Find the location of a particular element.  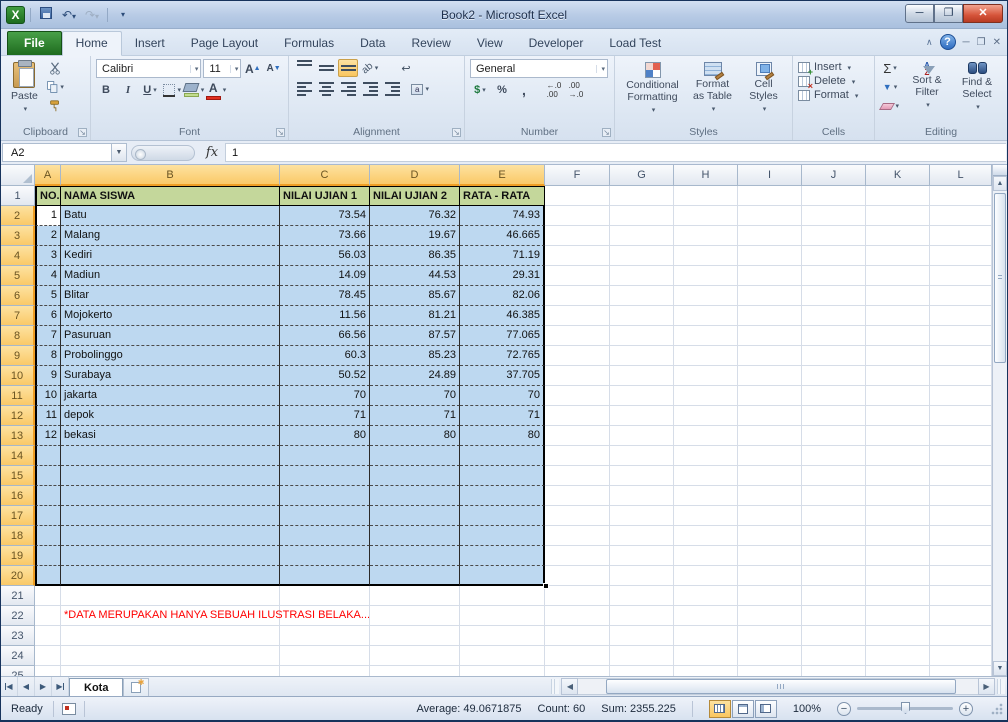

cell-D4: 86.35 is located at coordinates (415, 256).